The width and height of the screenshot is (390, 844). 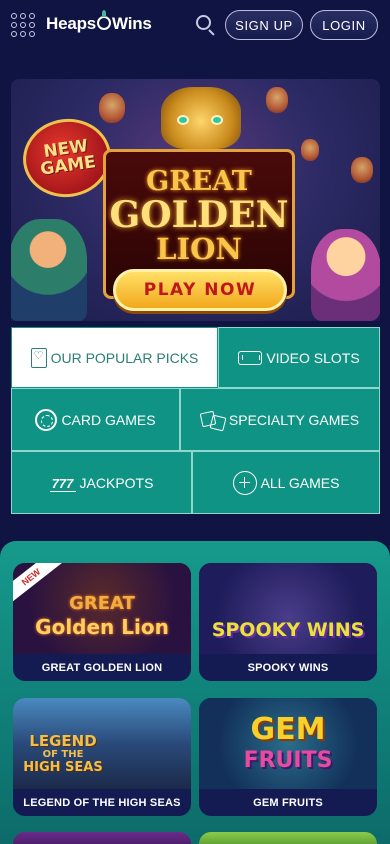 What do you see at coordinates (104, 20) in the screenshot?
I see `logo-o-icon` at bounding box center [104, 20].